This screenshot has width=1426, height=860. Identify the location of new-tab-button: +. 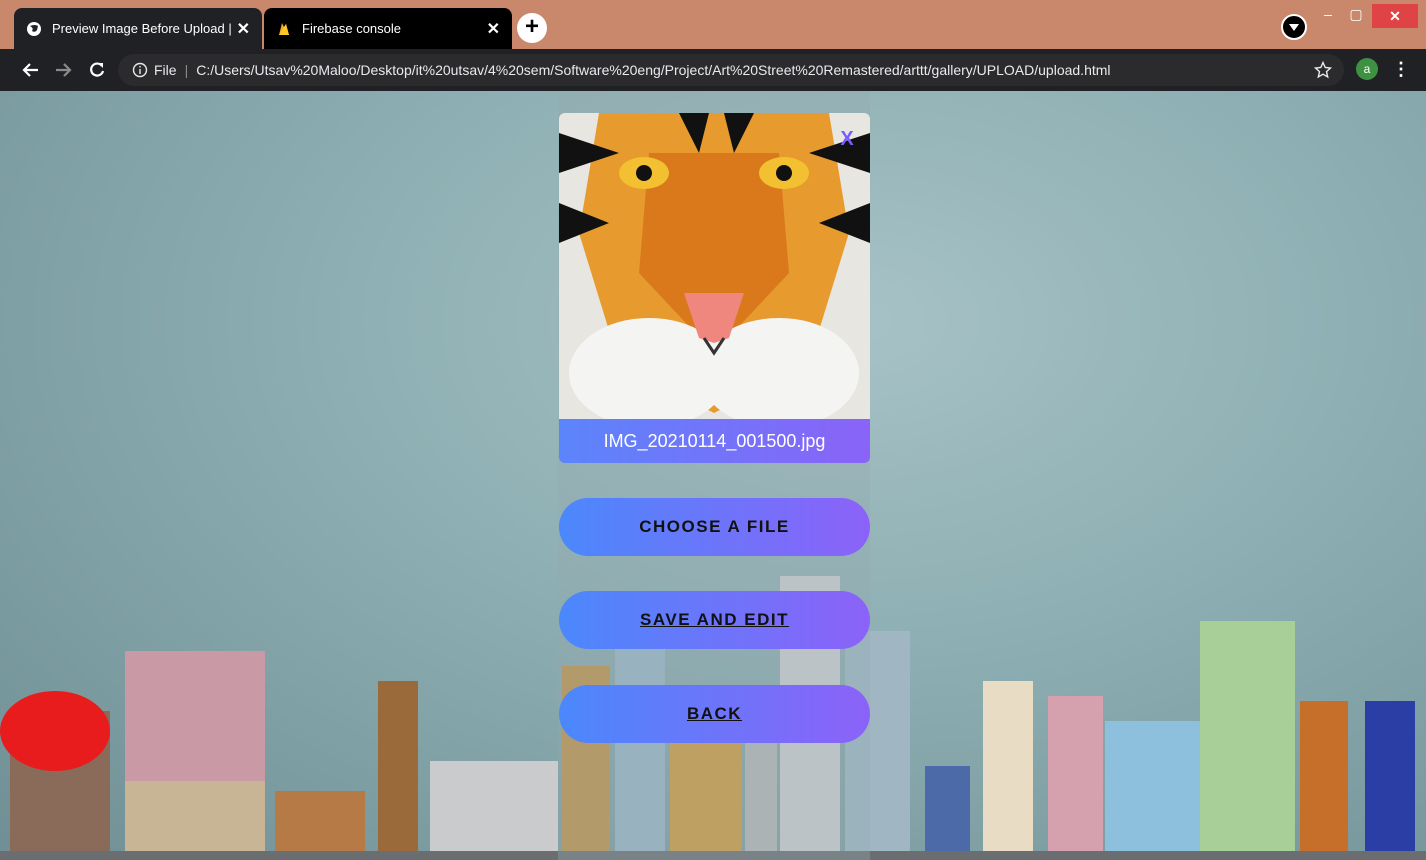
(532, 28).